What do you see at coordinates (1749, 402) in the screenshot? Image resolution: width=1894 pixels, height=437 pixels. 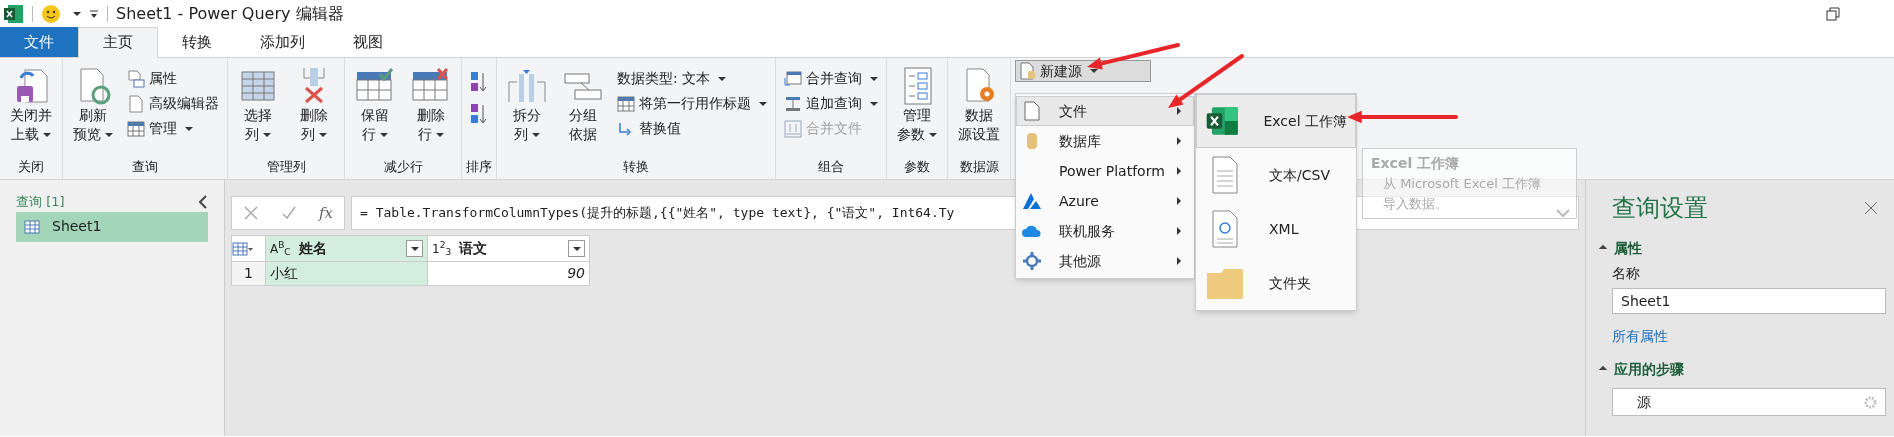 I see `applied-step: 源` at bounding box center [1749, 402].